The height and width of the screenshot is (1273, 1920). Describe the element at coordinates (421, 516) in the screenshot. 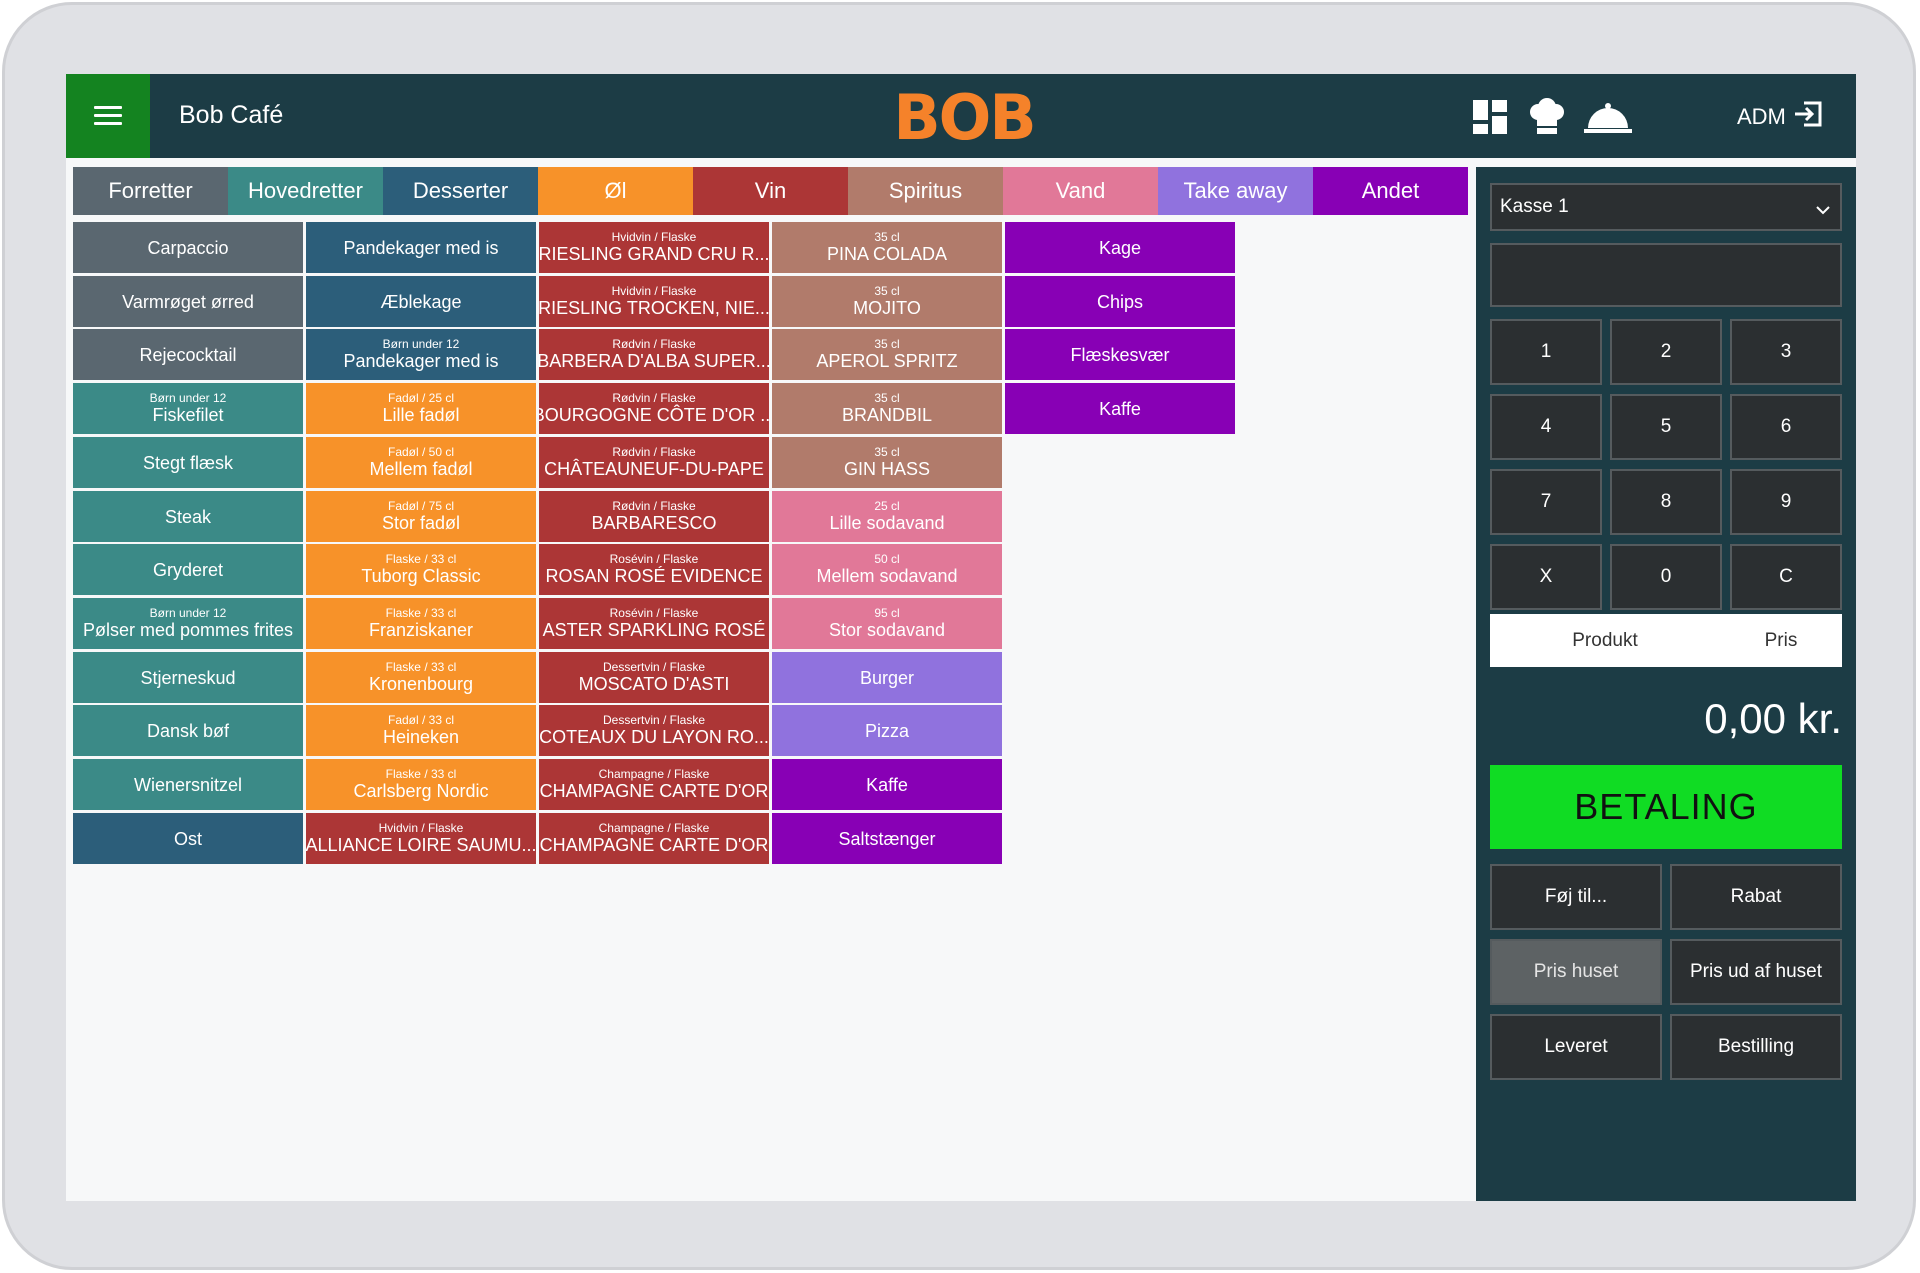

I see `product-button: Fadøl / 75 cl Stor fadøl` at that location.